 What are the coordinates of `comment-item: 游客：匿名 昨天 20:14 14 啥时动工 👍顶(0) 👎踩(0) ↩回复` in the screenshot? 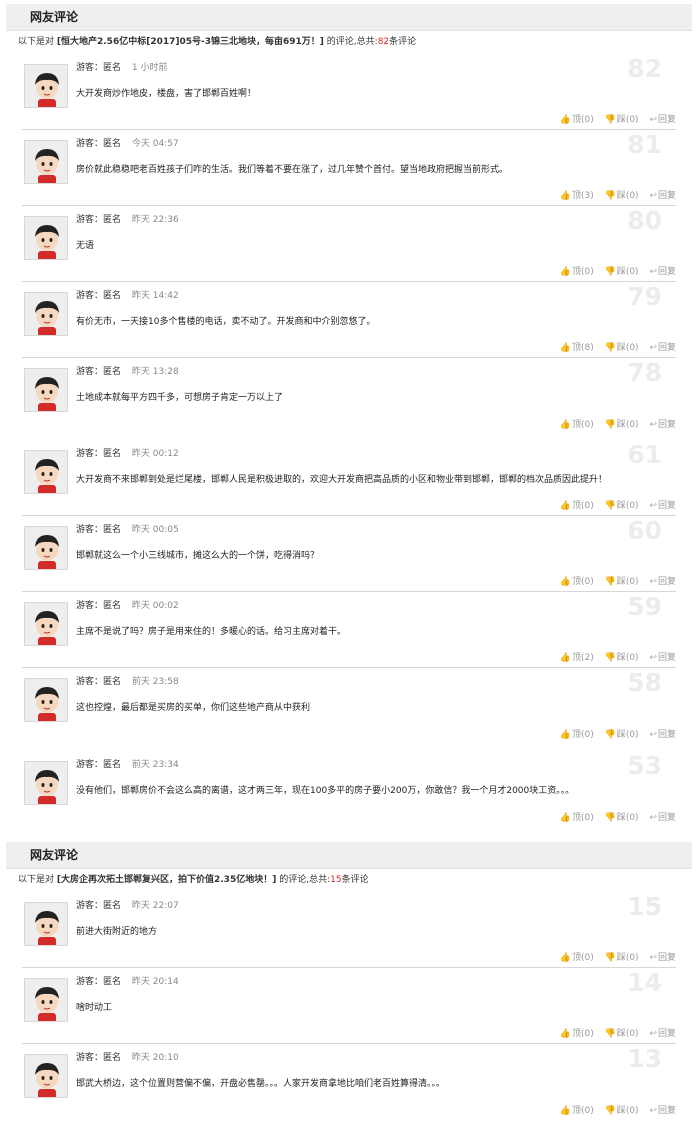 It's located at (349, 1006).